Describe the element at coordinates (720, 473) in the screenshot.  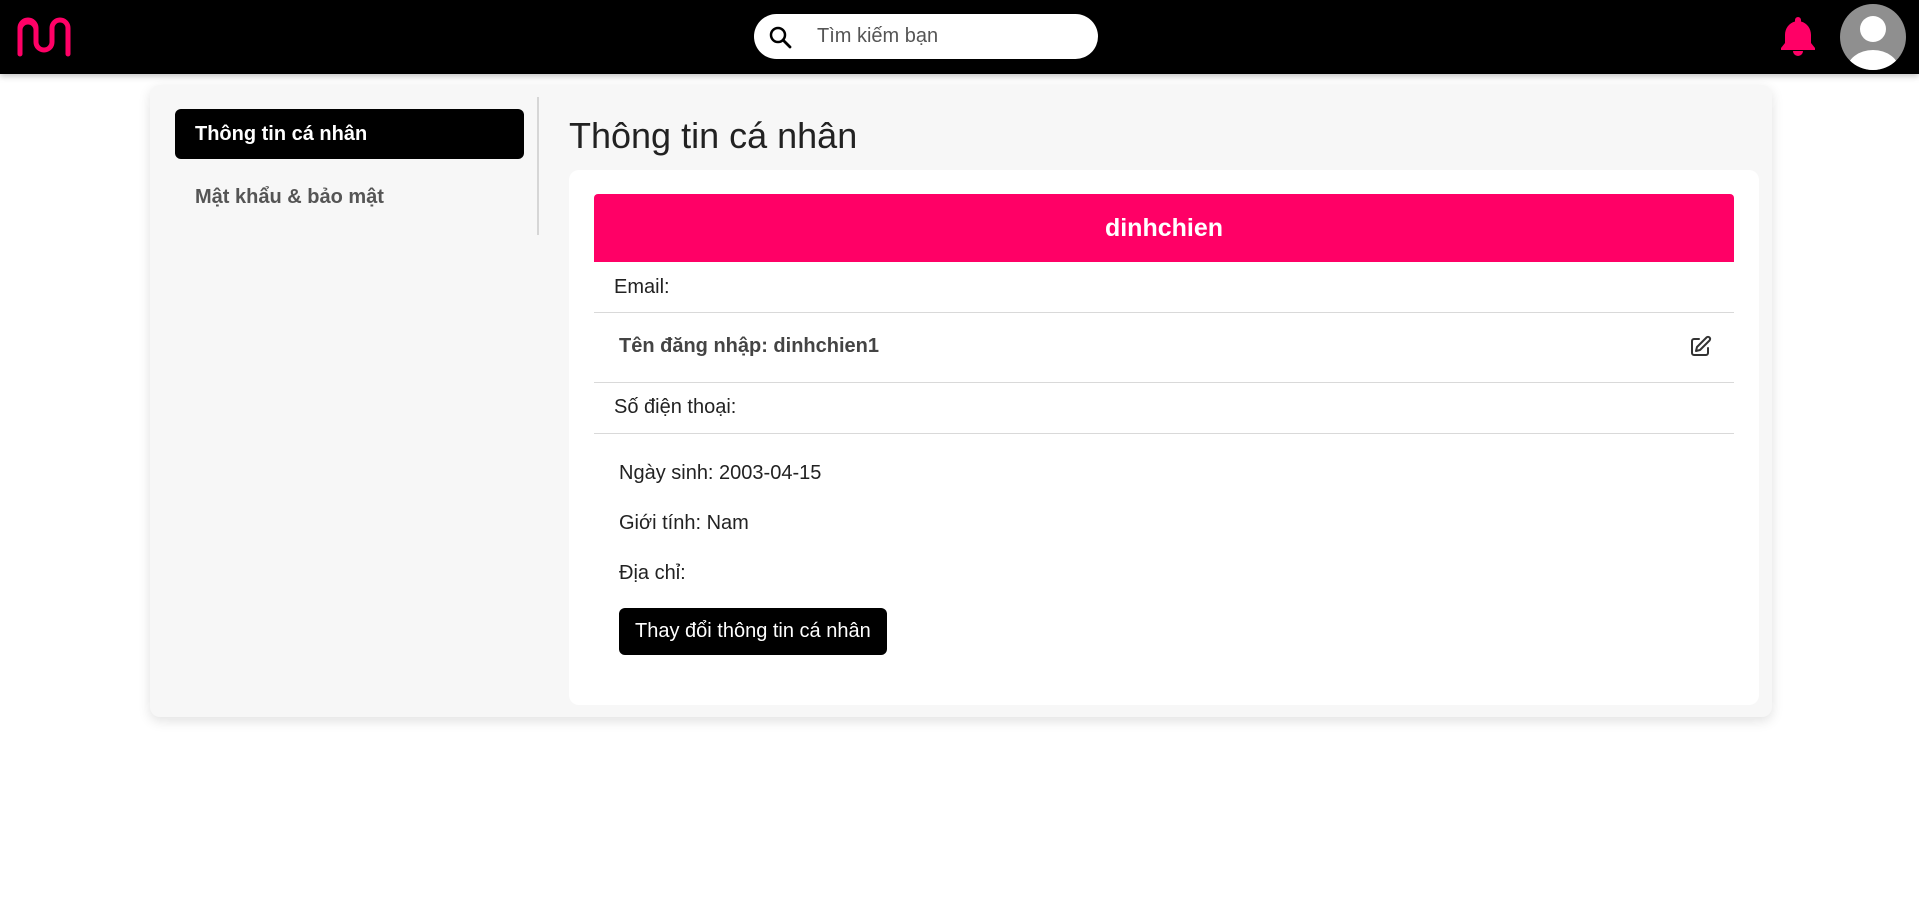
I see `birthdate-text: Ngày sinh: 2003-04-15` at that location.